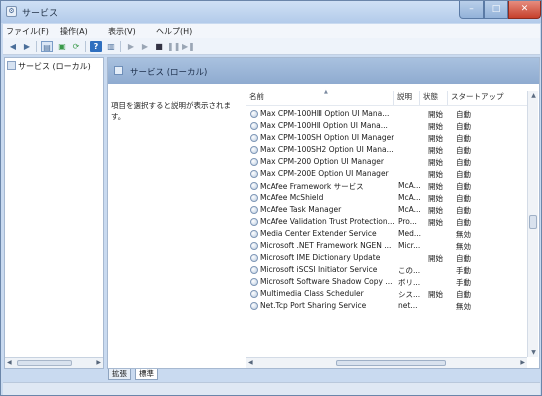  I want to click on service-name: Media Center Extender Service, so click(318, 233).